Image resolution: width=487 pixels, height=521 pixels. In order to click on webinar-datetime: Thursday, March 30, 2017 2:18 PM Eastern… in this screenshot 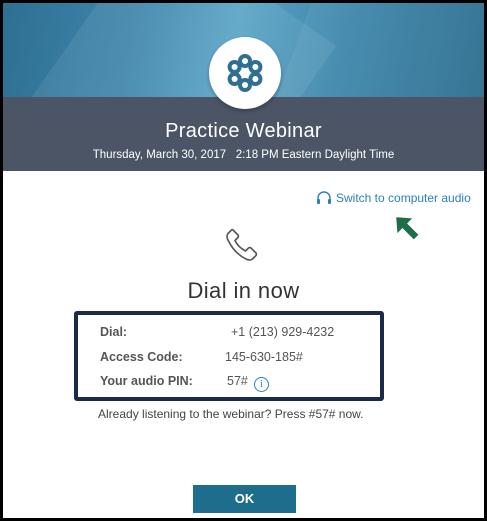, I will do `click(243, 155)`.